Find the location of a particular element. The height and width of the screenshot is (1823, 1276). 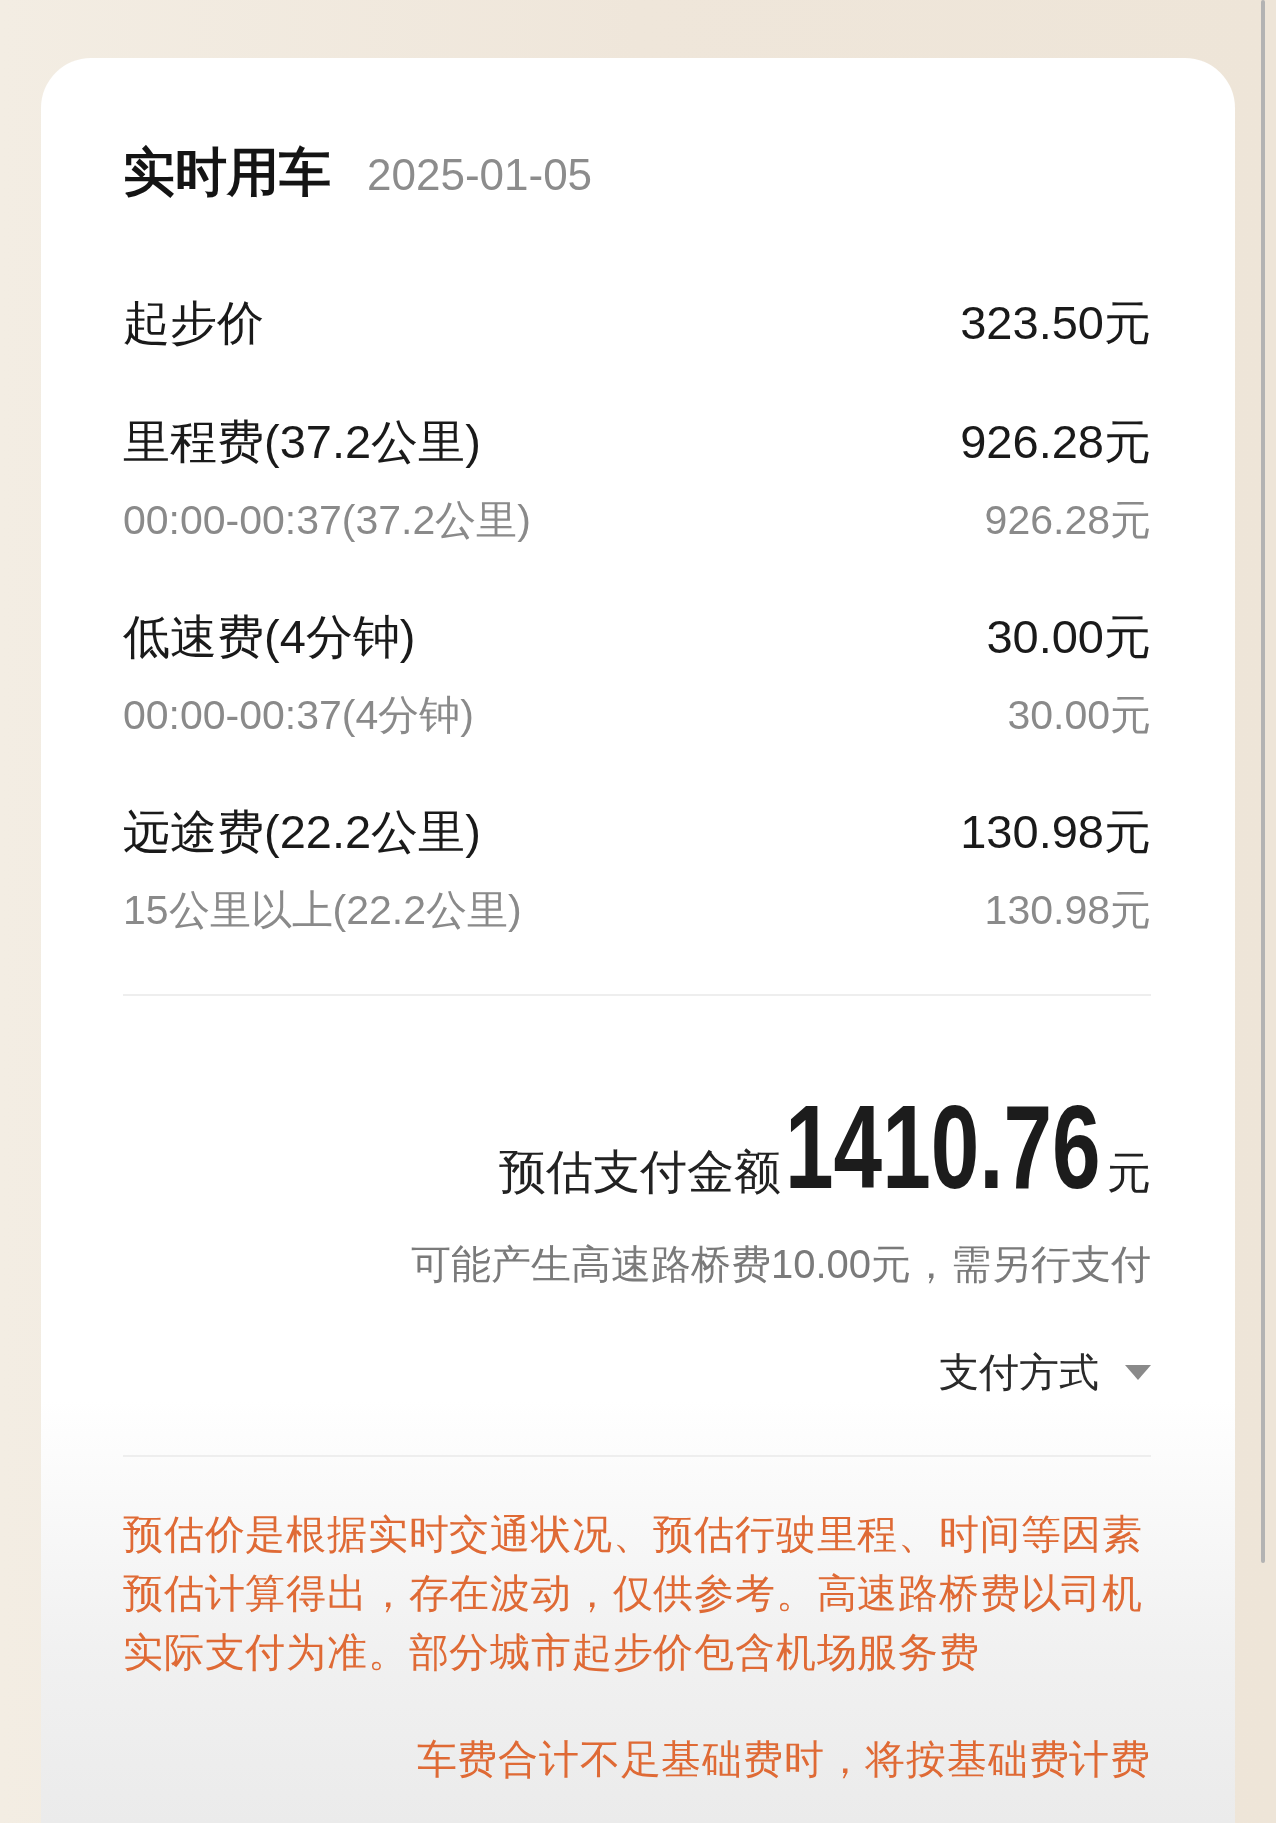

fee-detail-label: 00:00-00:37(4分钟) is located at coordinates (298, 715).